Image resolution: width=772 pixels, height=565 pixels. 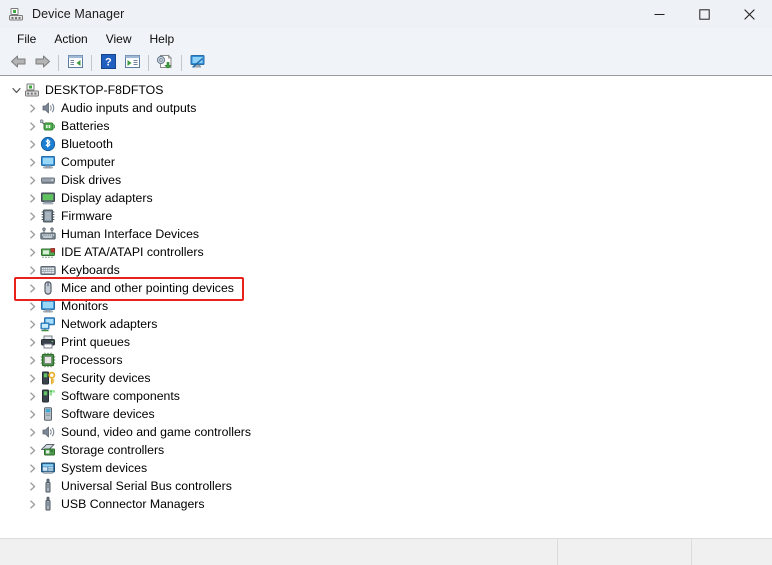 I want to click on menu-view: View, so click(x=119, y=39).